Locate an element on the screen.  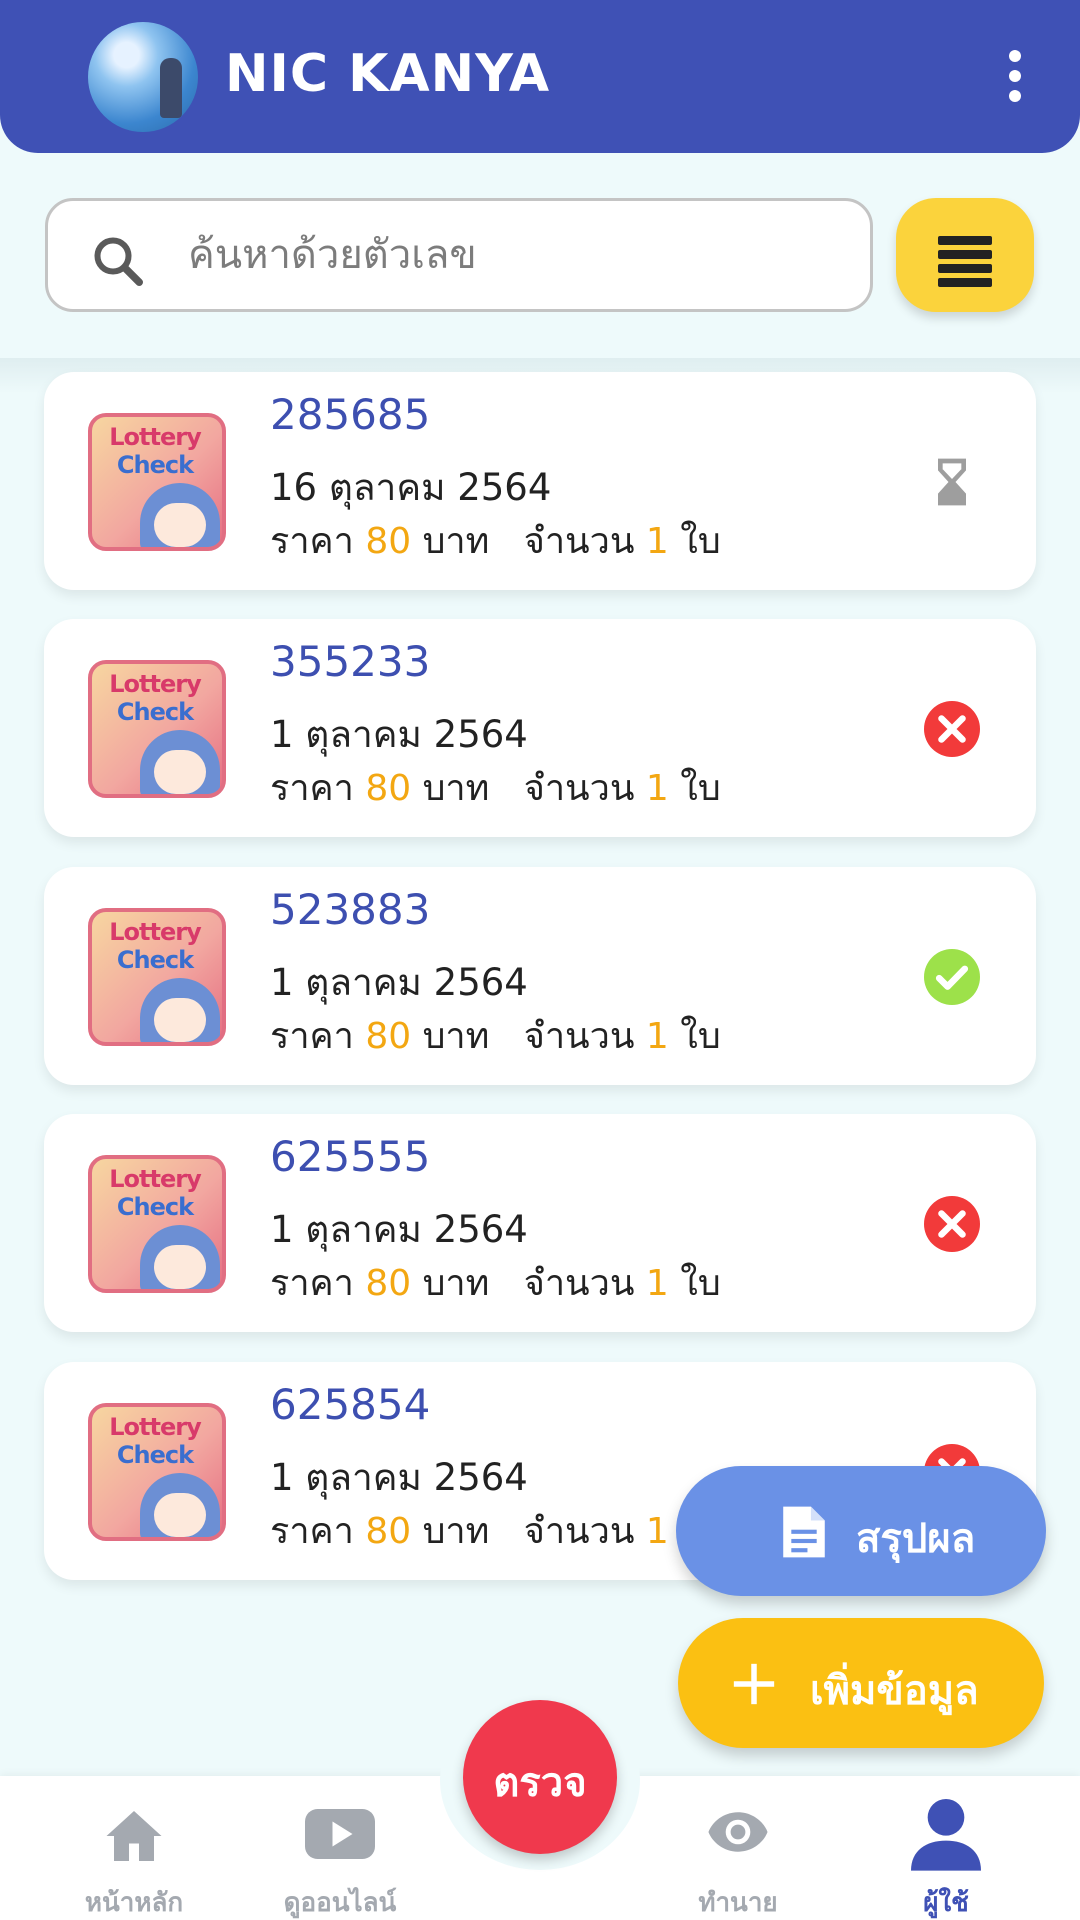
nav-item-user: ผู้ใช้ is located at coordinates (946, 1853).